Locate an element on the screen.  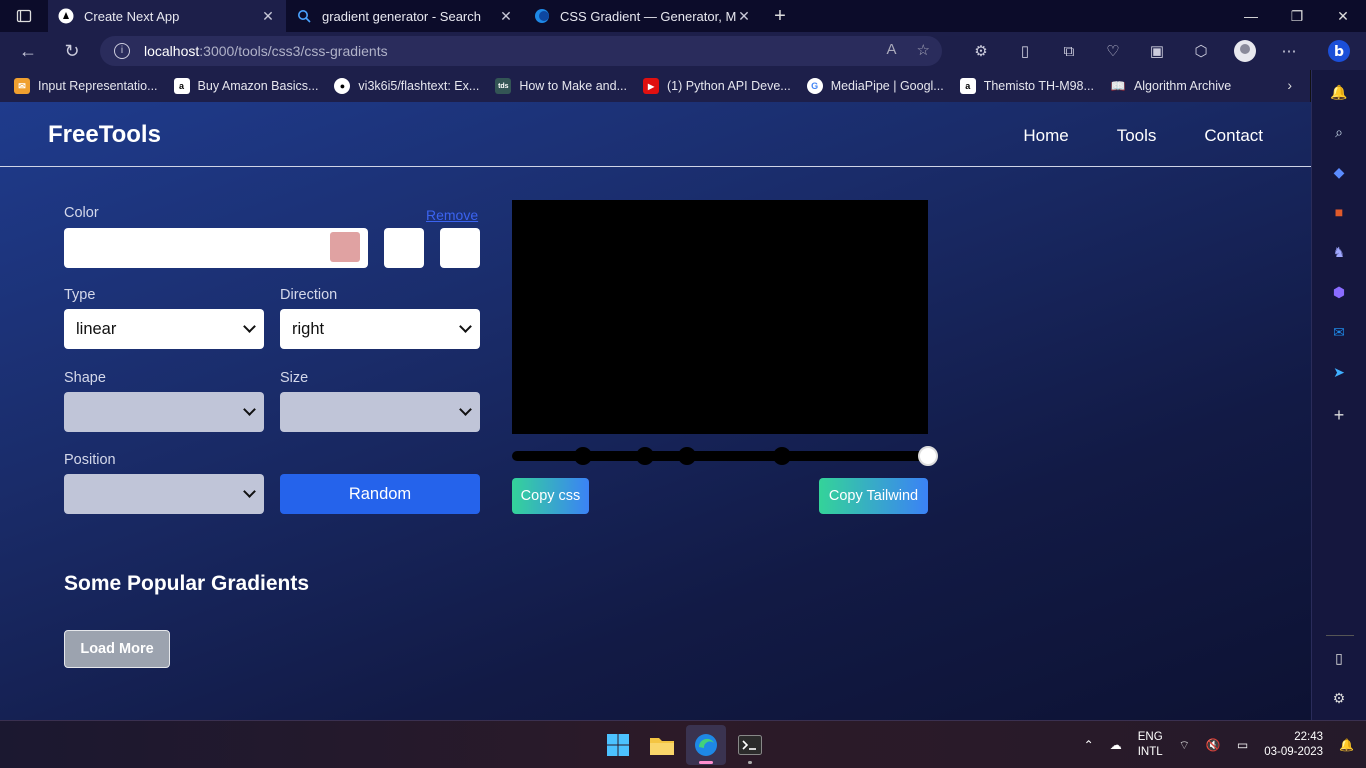
microsoft-365-icon: ⬢ is located at coordinates (1339, 292).